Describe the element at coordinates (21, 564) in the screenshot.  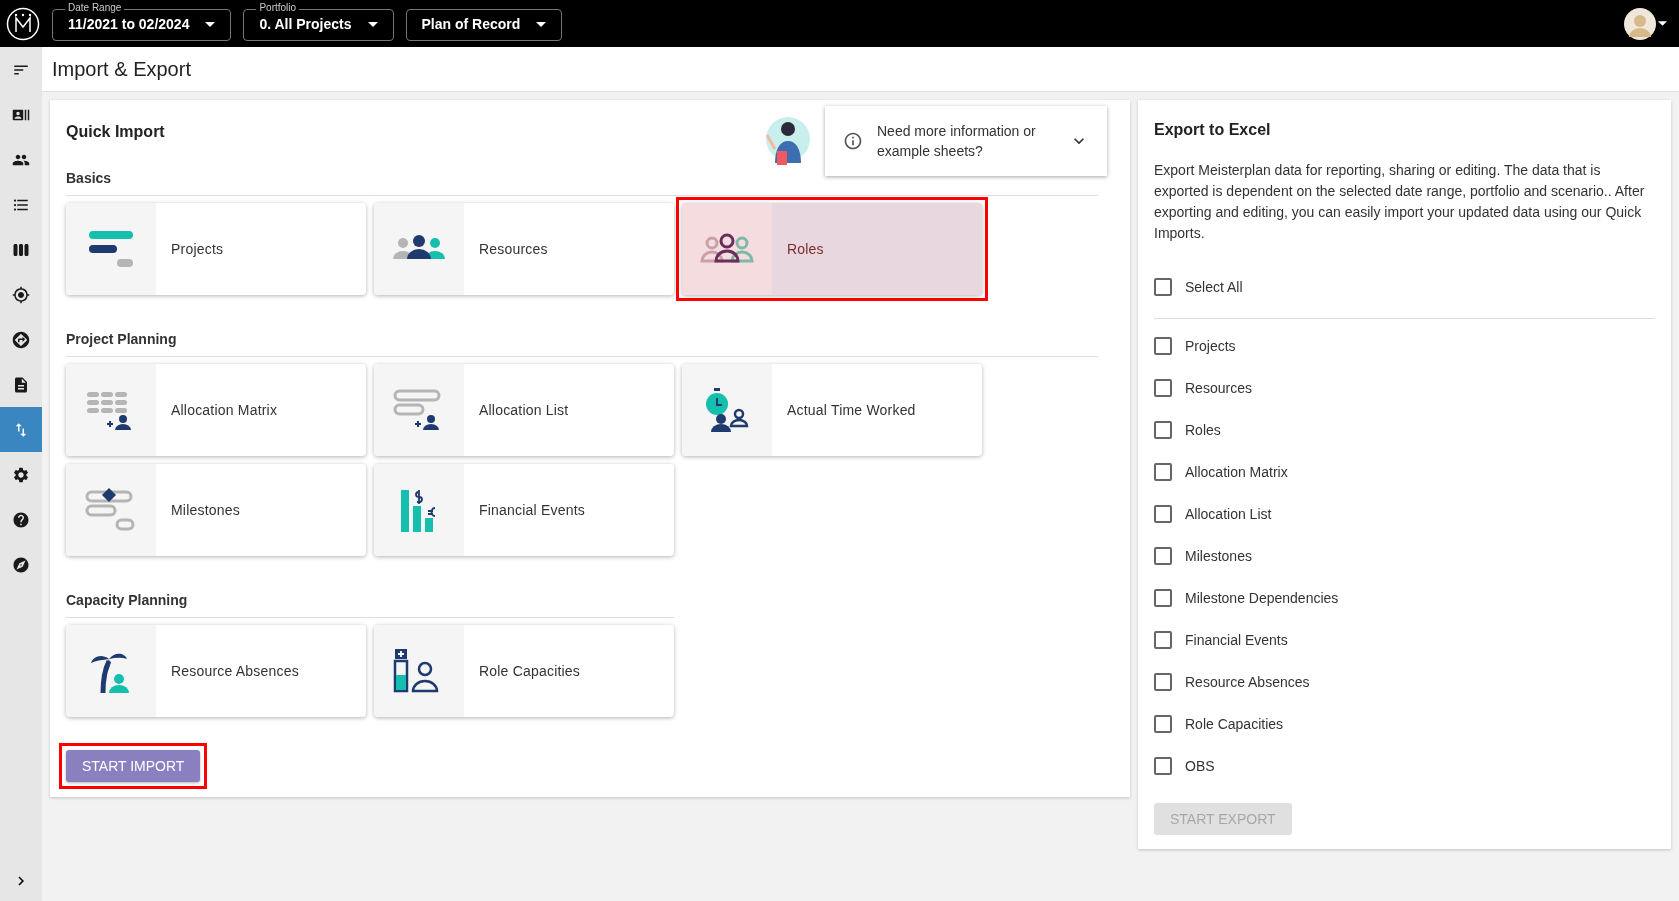
I see `compass-icon` at that location.